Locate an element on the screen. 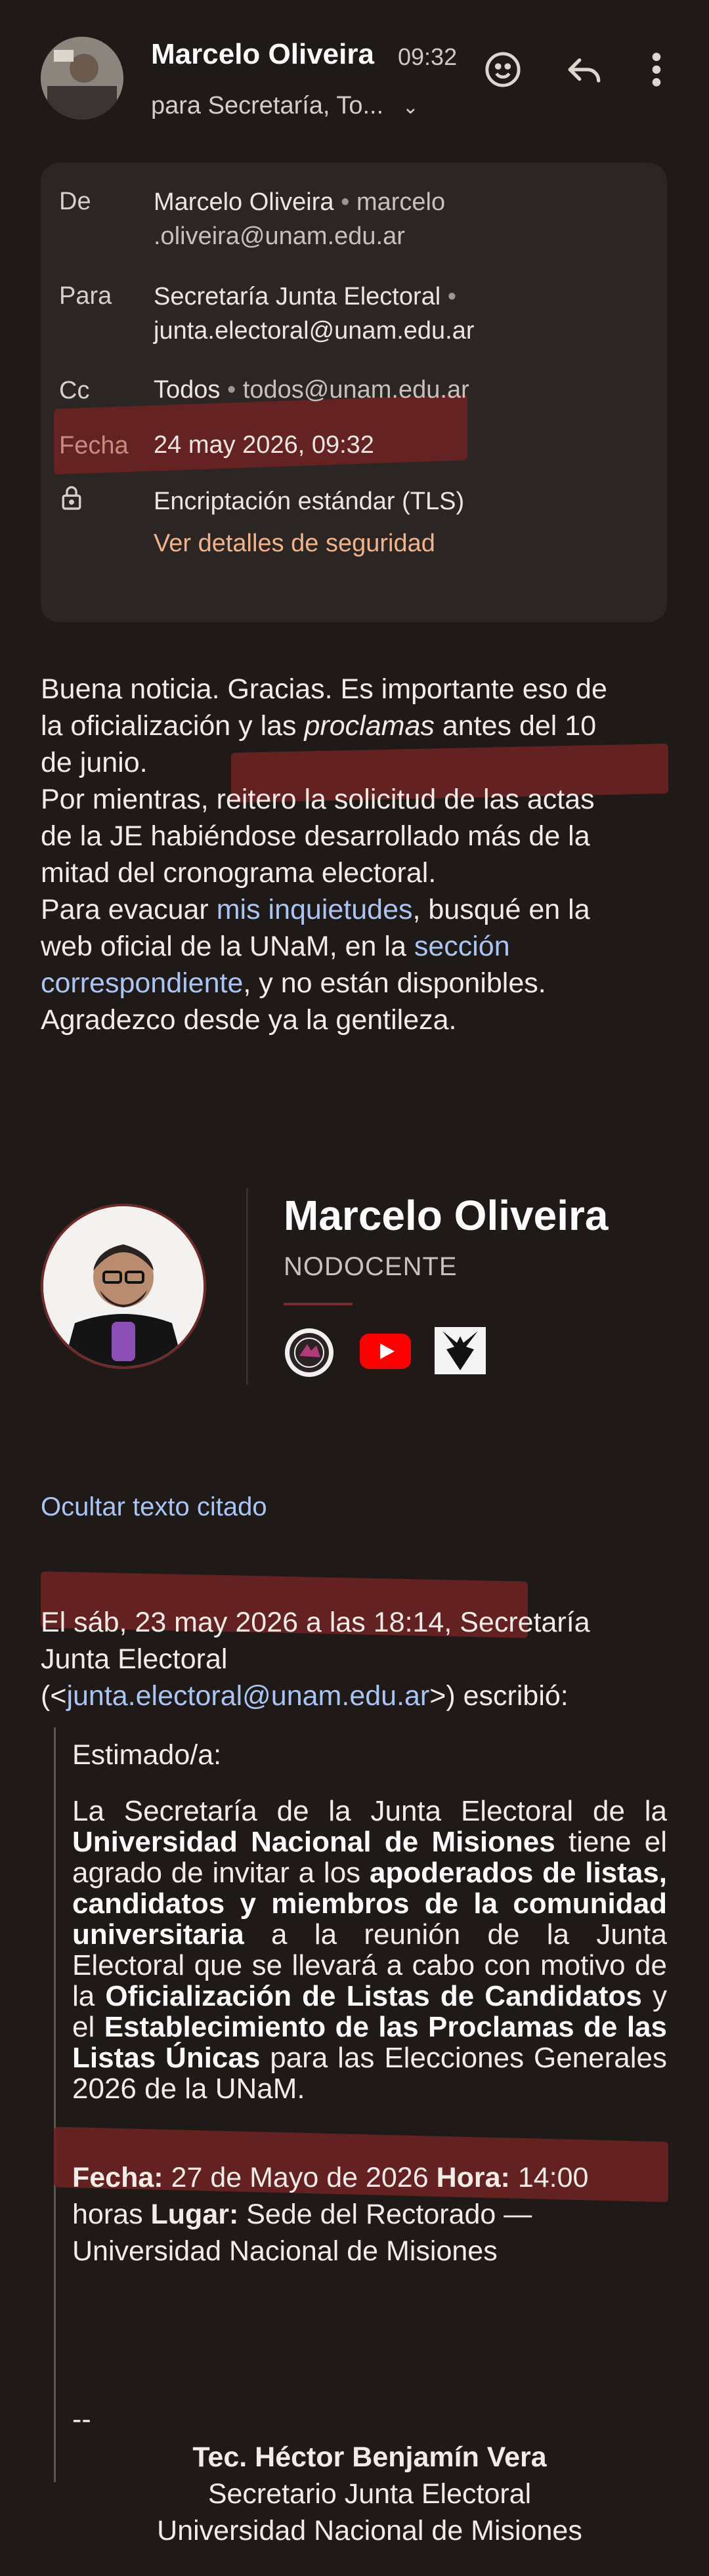 This screenshot has height=2576, width=709. quoted-signature-role: Secretario Junta Electoral is located at coordinates (369, 2494).